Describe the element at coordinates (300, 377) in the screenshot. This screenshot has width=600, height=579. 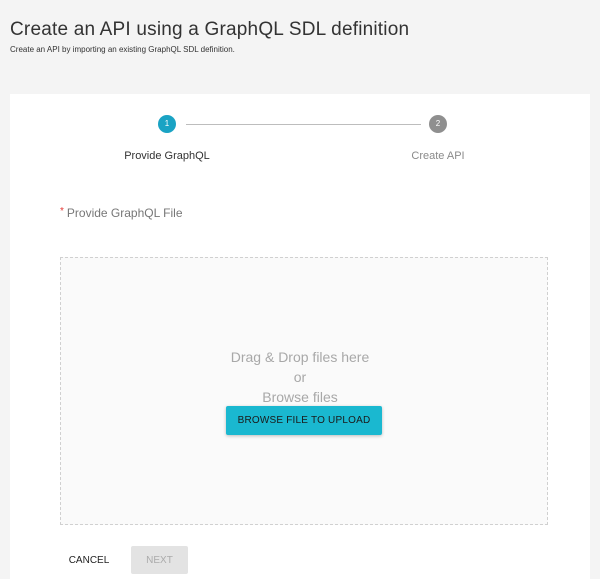
I see `dropzone-or-text: or` at that location.